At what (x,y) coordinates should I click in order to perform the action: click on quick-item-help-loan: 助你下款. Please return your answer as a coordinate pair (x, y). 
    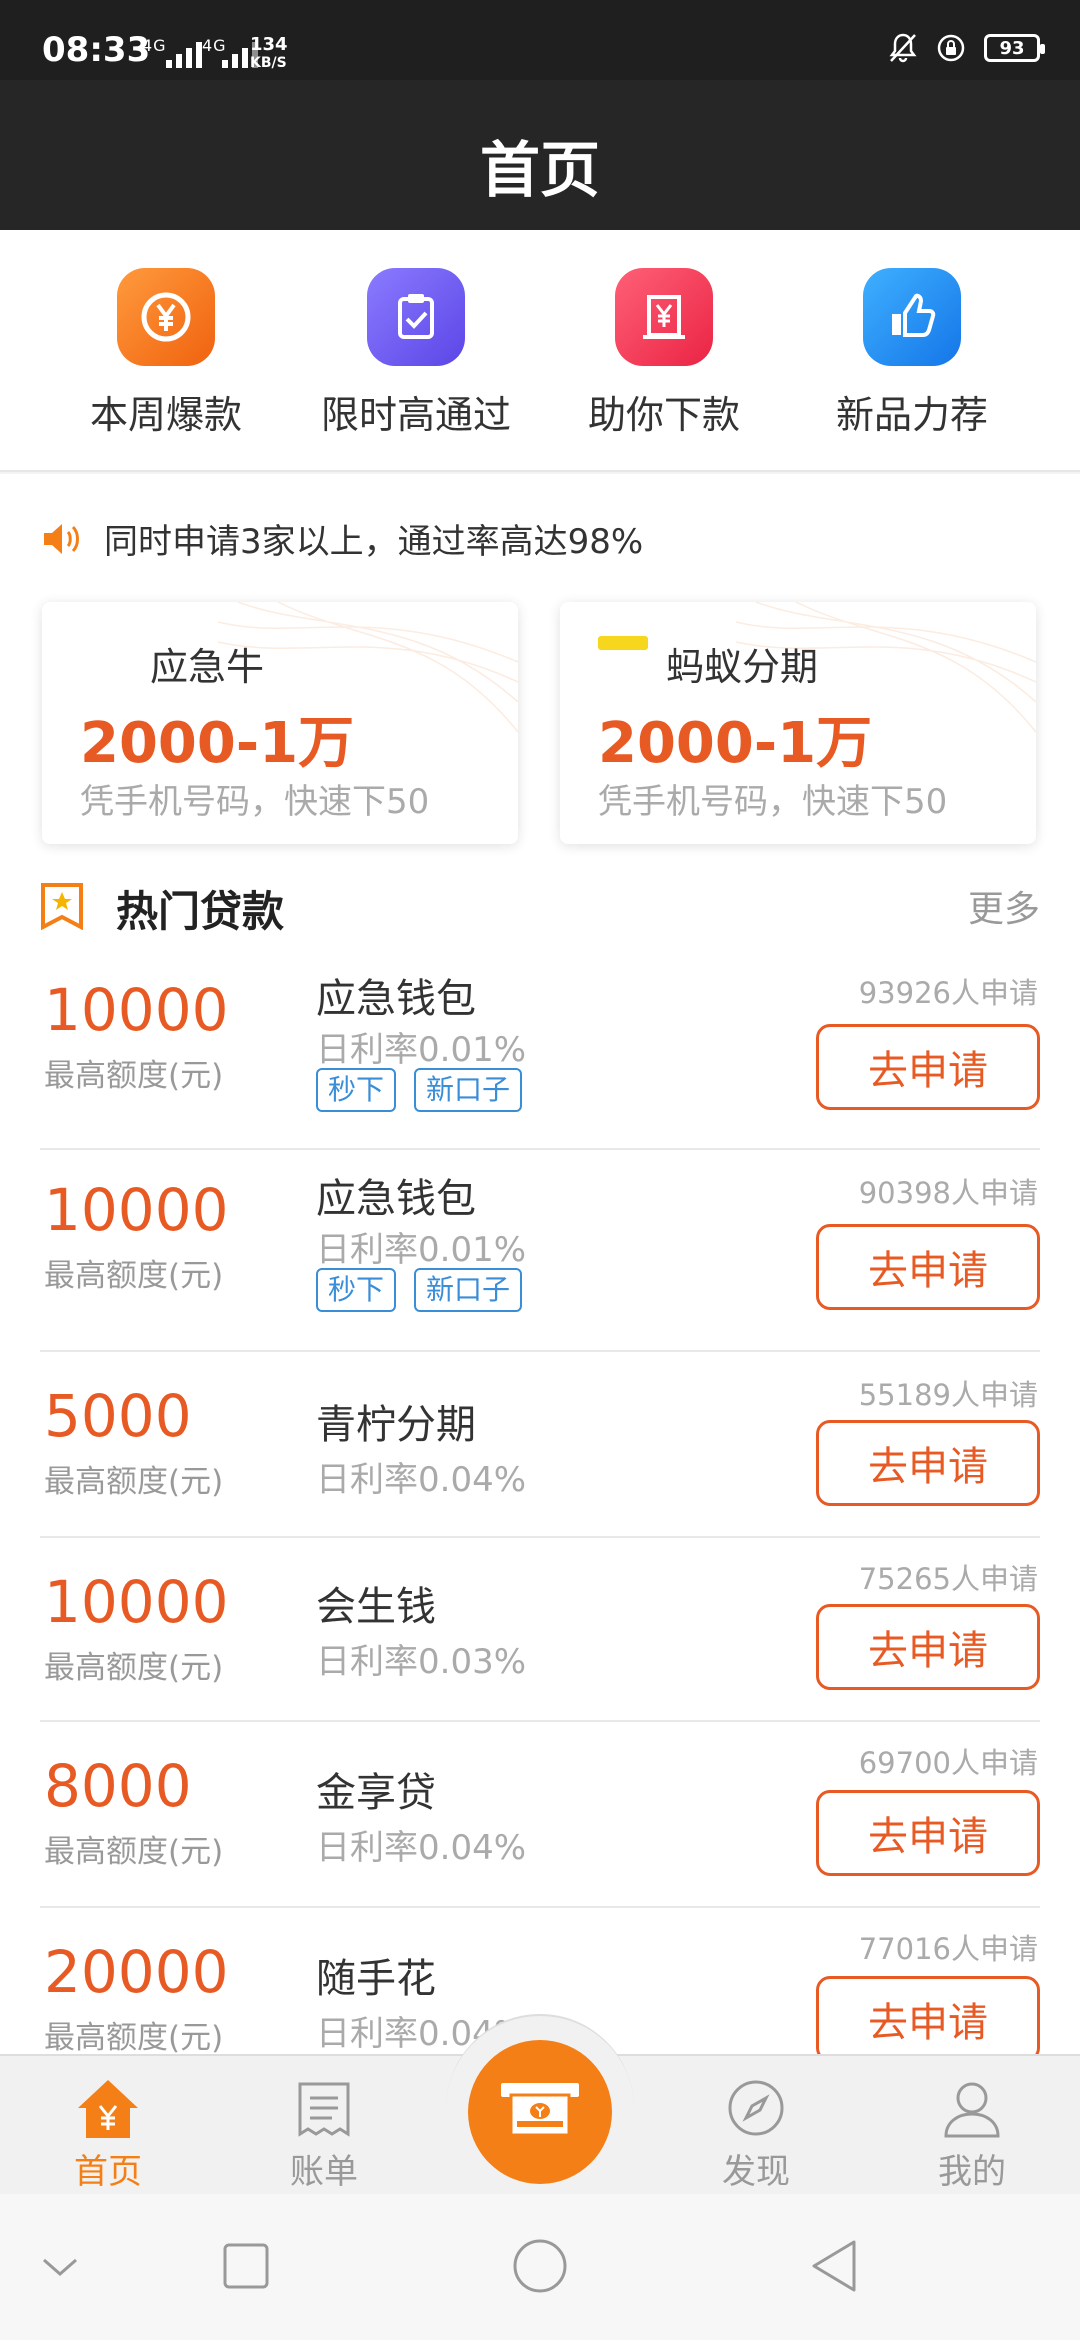
    Looking at the image, I should click on (664, 353).